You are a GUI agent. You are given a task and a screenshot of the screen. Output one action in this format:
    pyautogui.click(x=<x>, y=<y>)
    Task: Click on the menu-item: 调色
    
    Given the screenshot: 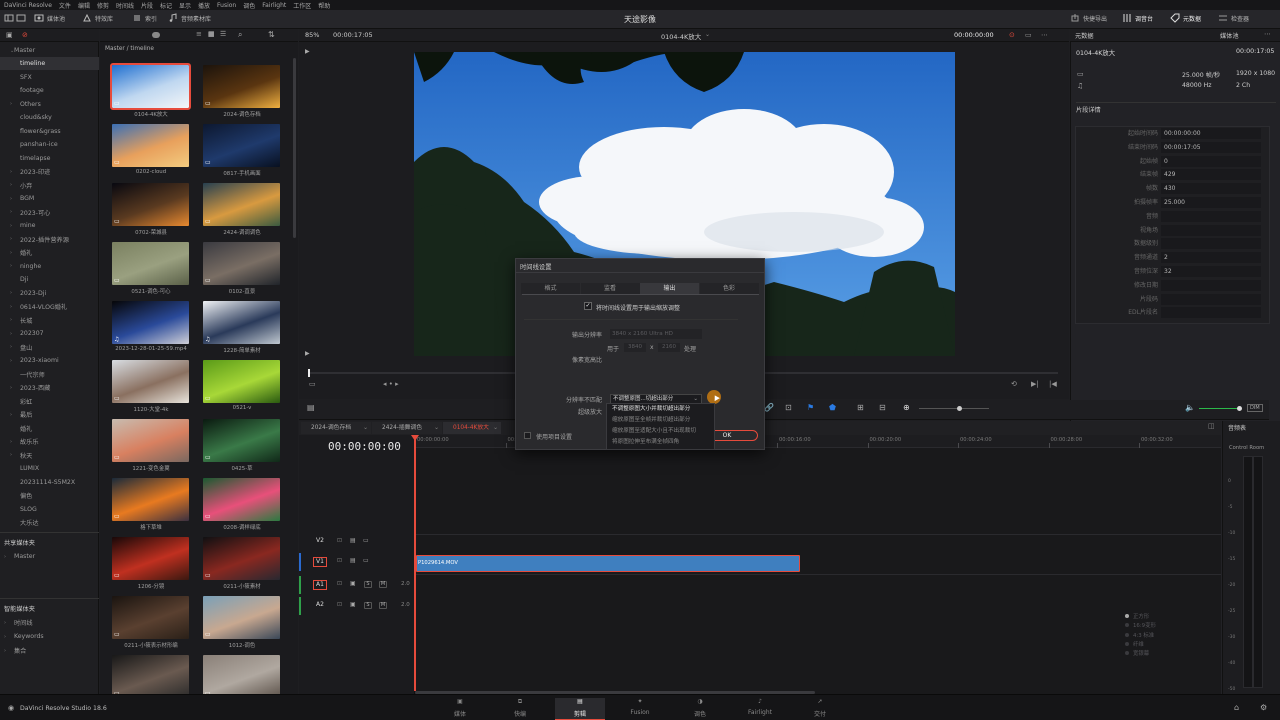 What is the action you would take?
    pyautogui.click(x=249, y=5)
    